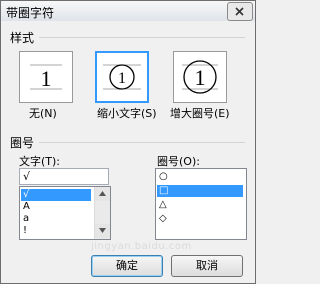 The height and width of the screenshot is (284, 320). Describe the element at coordinates (102, 213) in the screenshot. I see `text-list-scrollbar` at that location.